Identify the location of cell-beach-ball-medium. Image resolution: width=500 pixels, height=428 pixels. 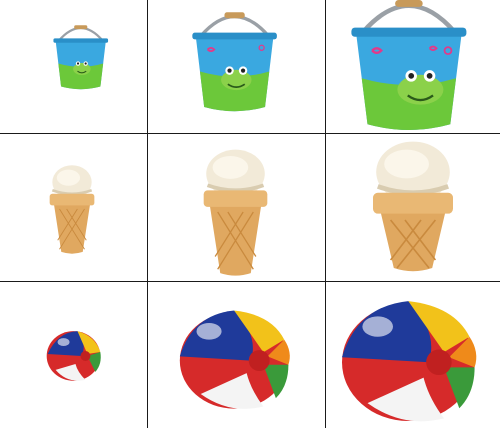
(237, 355).